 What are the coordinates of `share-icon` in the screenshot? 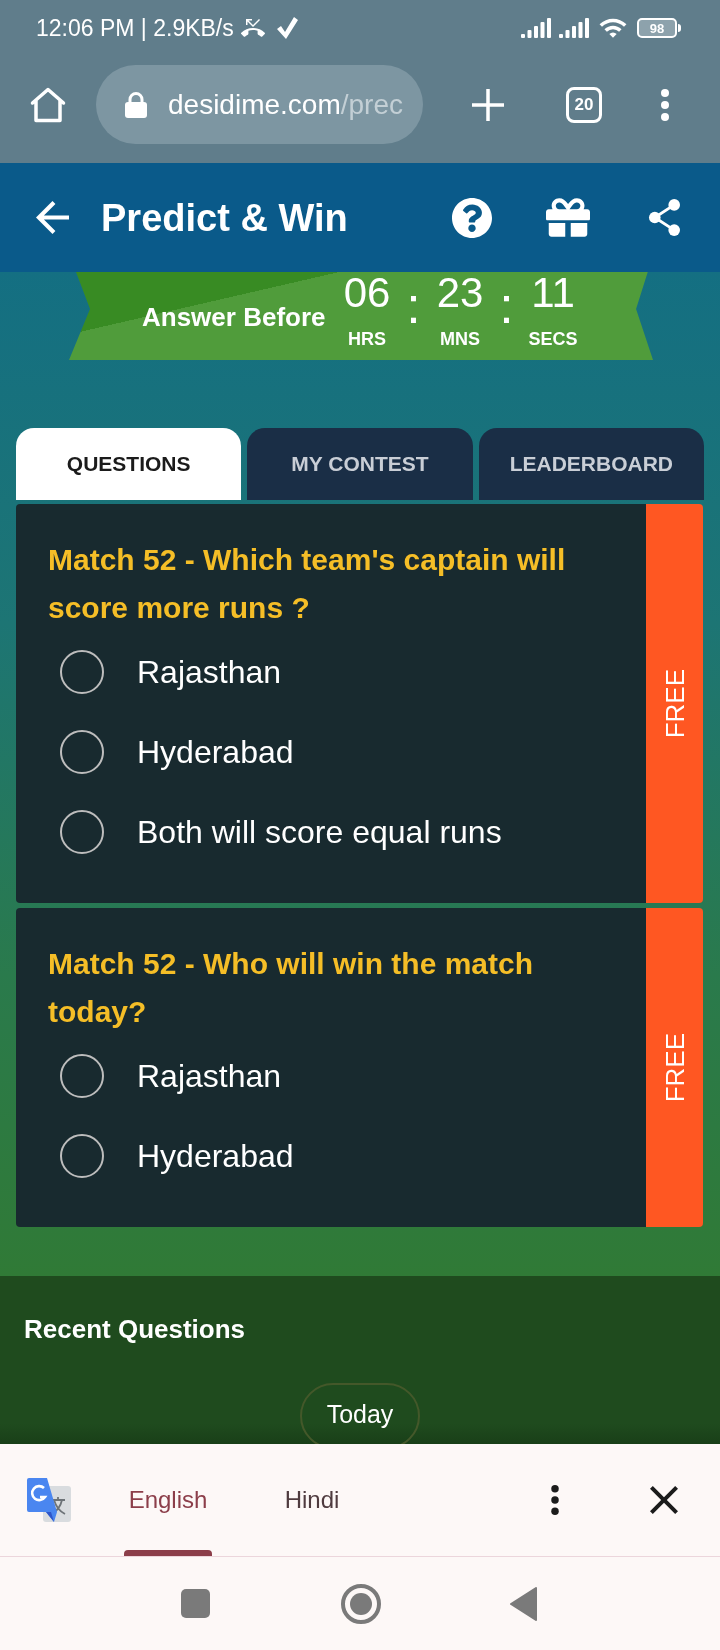 It's located at (664, 217).